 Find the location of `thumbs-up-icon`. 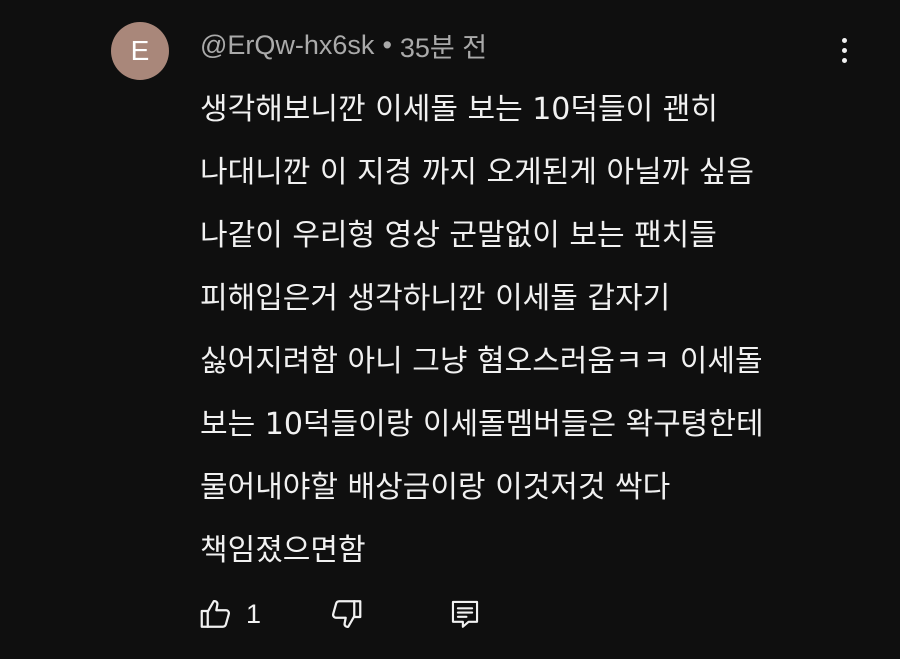

thumbs-up-icon is located at coordinates (216, 614).